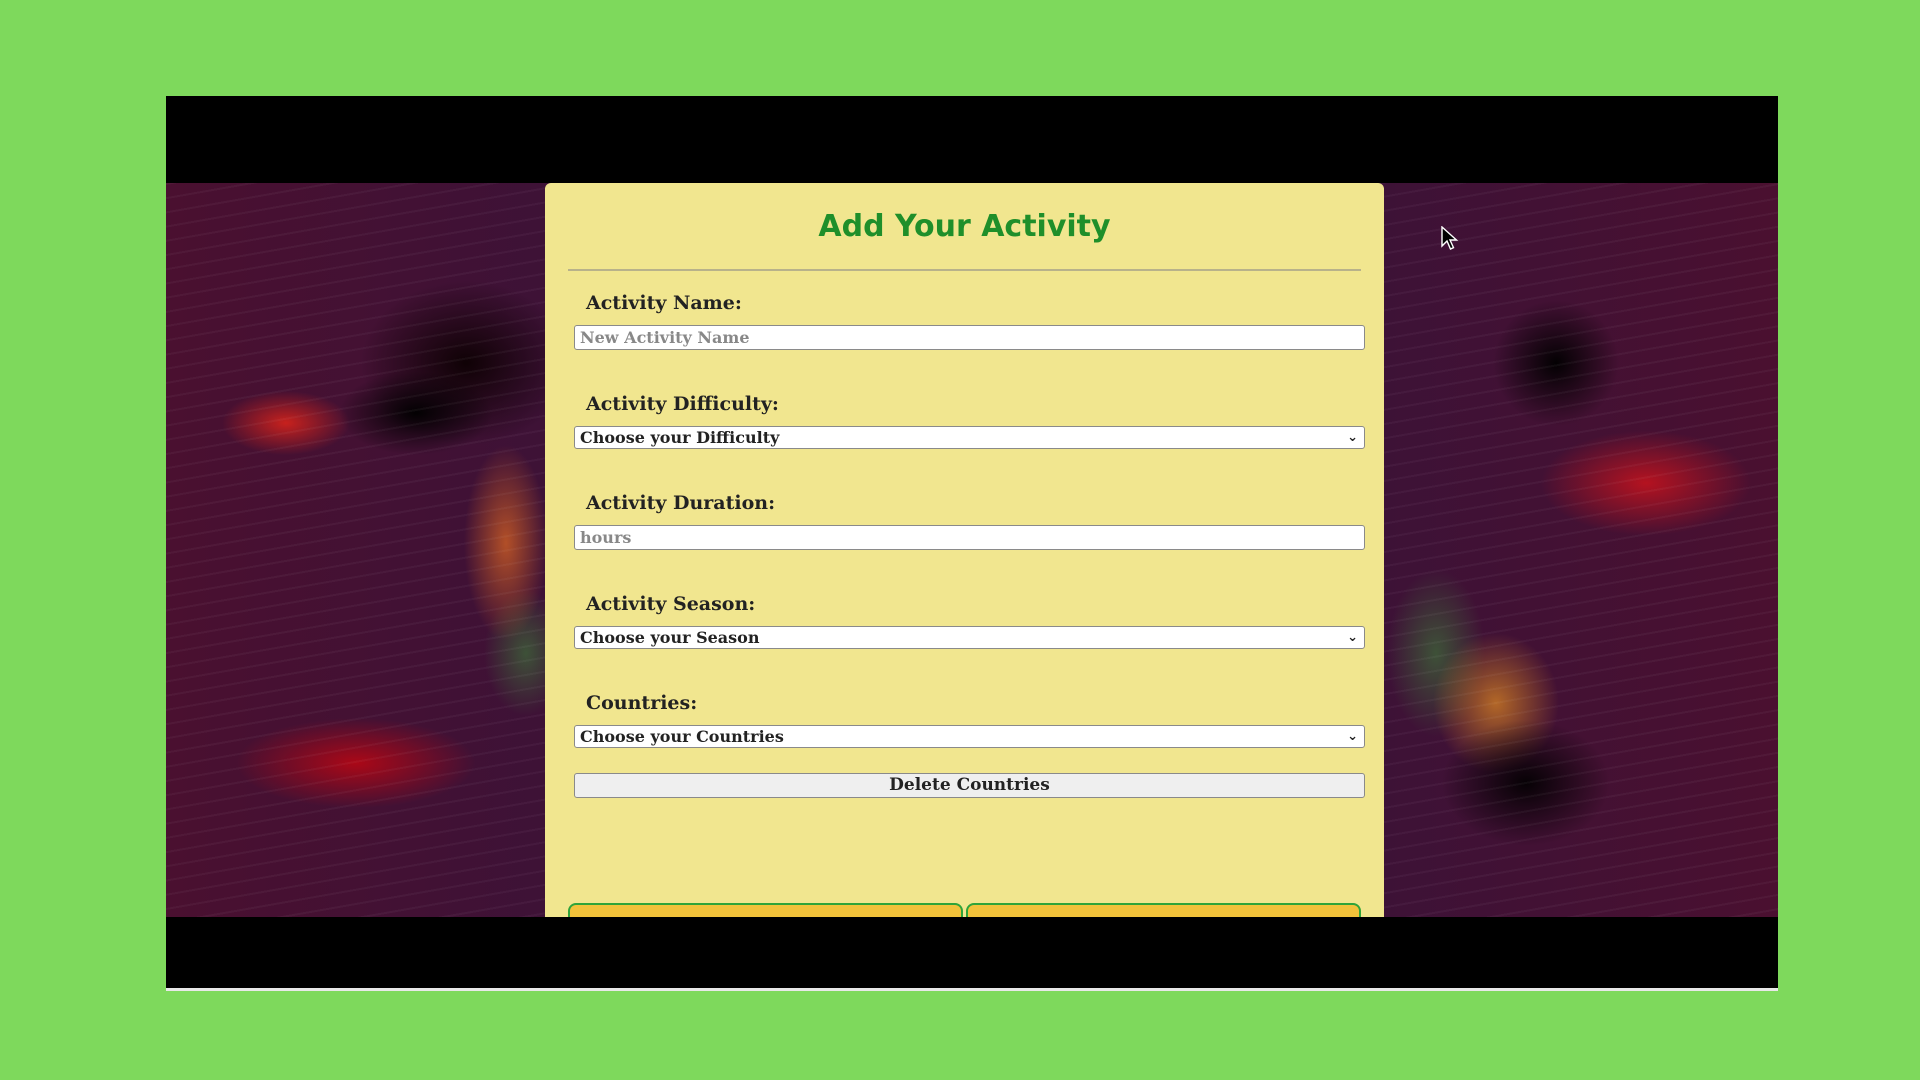 This screenshot has height=1080, width=1920. What do you see at coordinates (1450, 238) in the screenshot?
I see `mouse-pointer-icon` at bounding box center [1450, 238].